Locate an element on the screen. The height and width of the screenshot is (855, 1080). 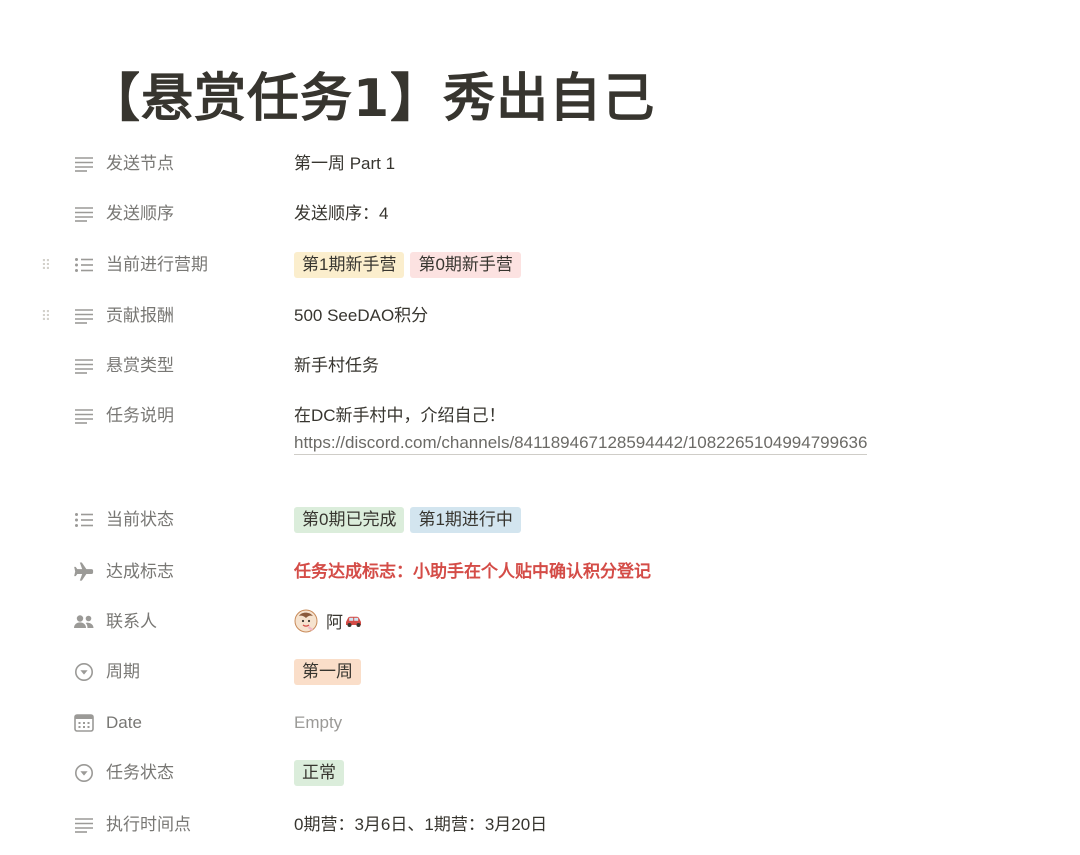
tag: 第一周 is located at coordinates (327, 672).